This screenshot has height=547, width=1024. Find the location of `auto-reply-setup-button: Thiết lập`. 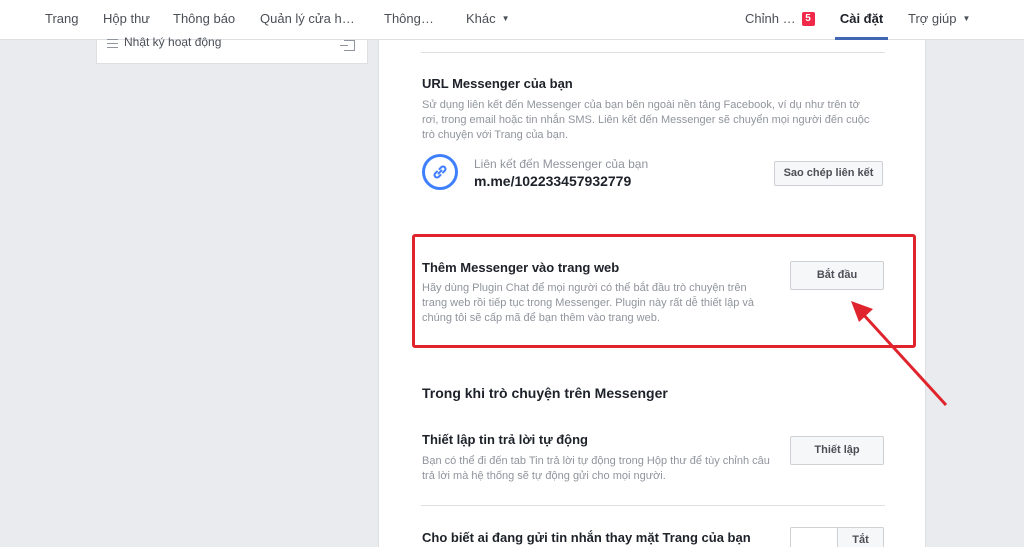

auto-reply-setup-button: Thiết lập is located at coordinates (837, 450).